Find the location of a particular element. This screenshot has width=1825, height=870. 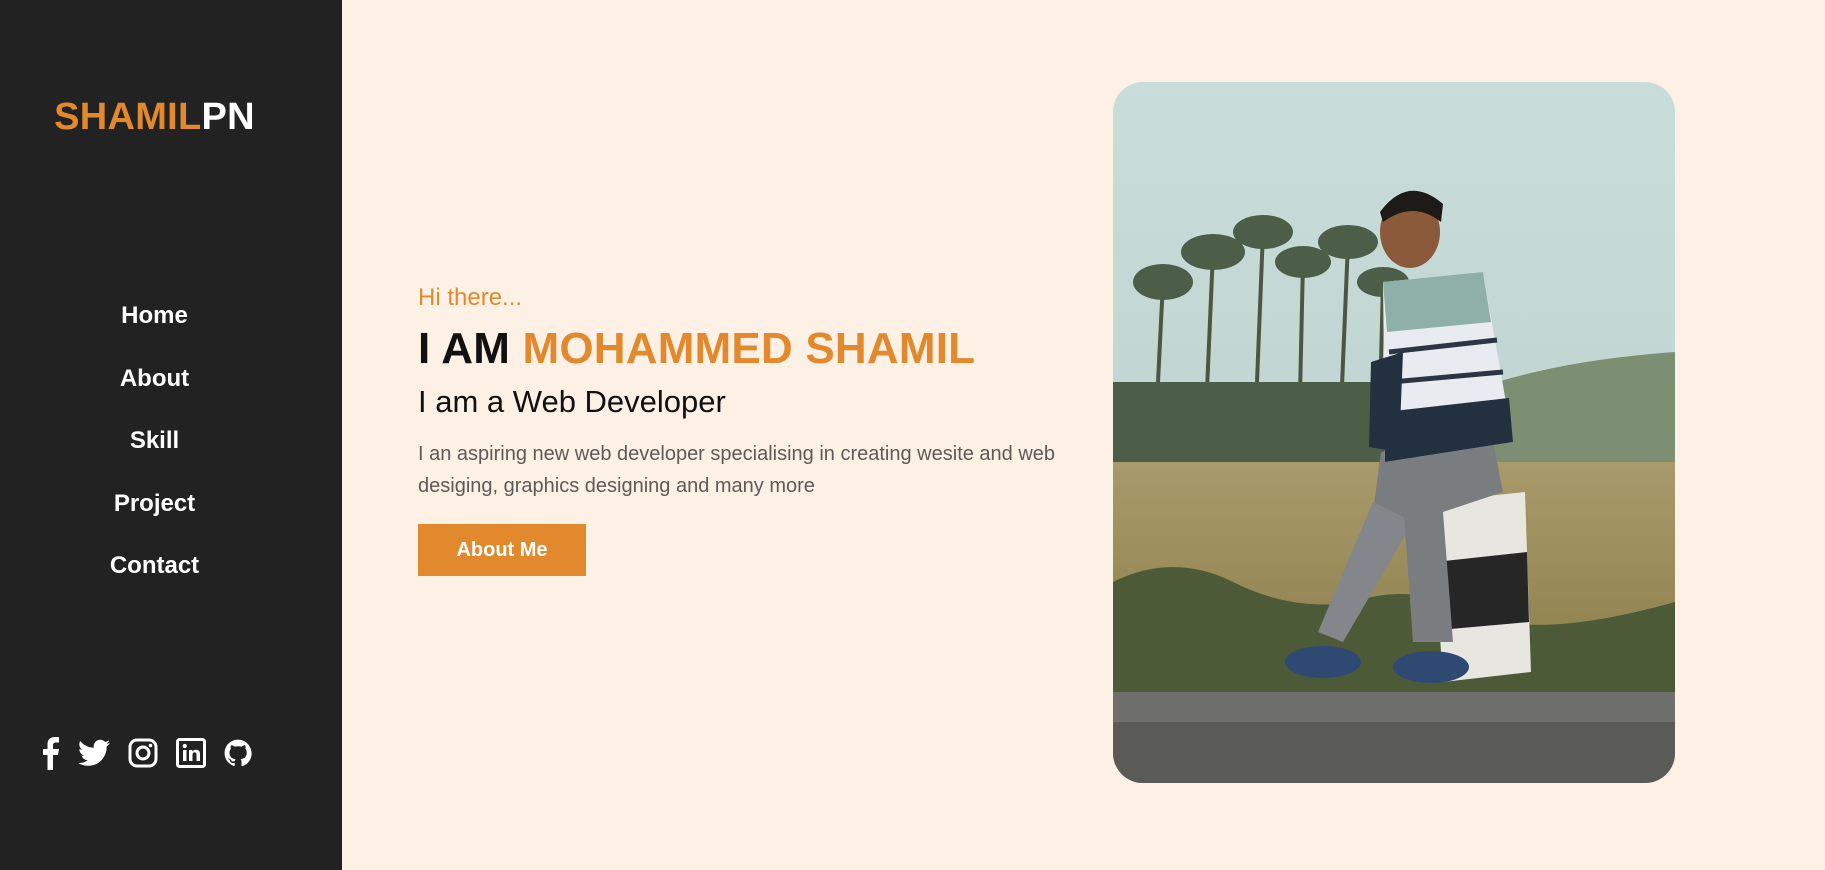

social-links is located at coordinates (155, 755).